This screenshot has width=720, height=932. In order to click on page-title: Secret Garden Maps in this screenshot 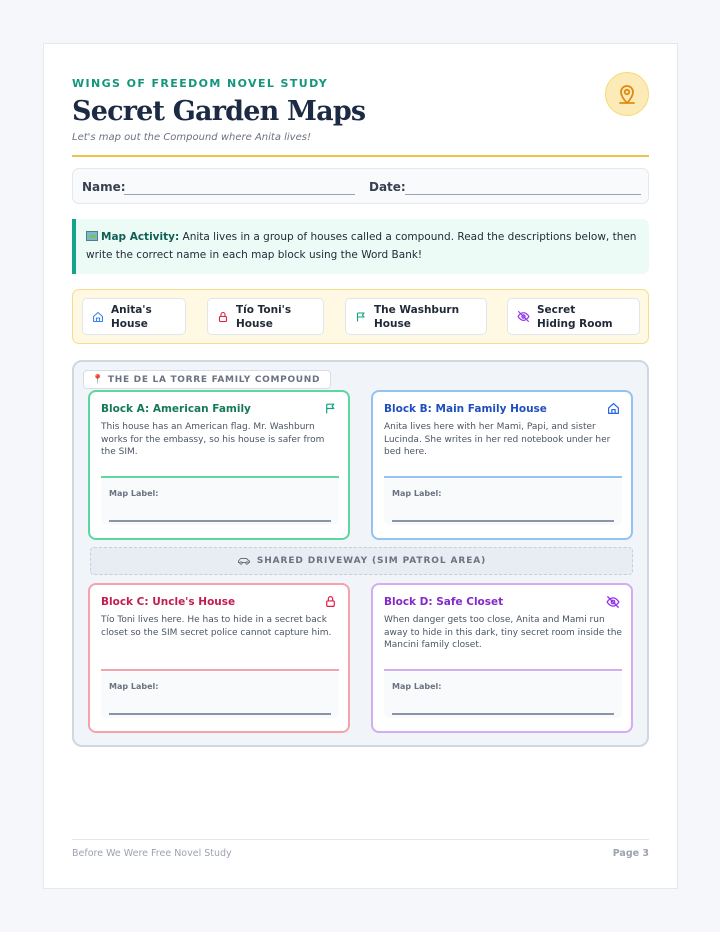, I will do `click(219, 111)`.